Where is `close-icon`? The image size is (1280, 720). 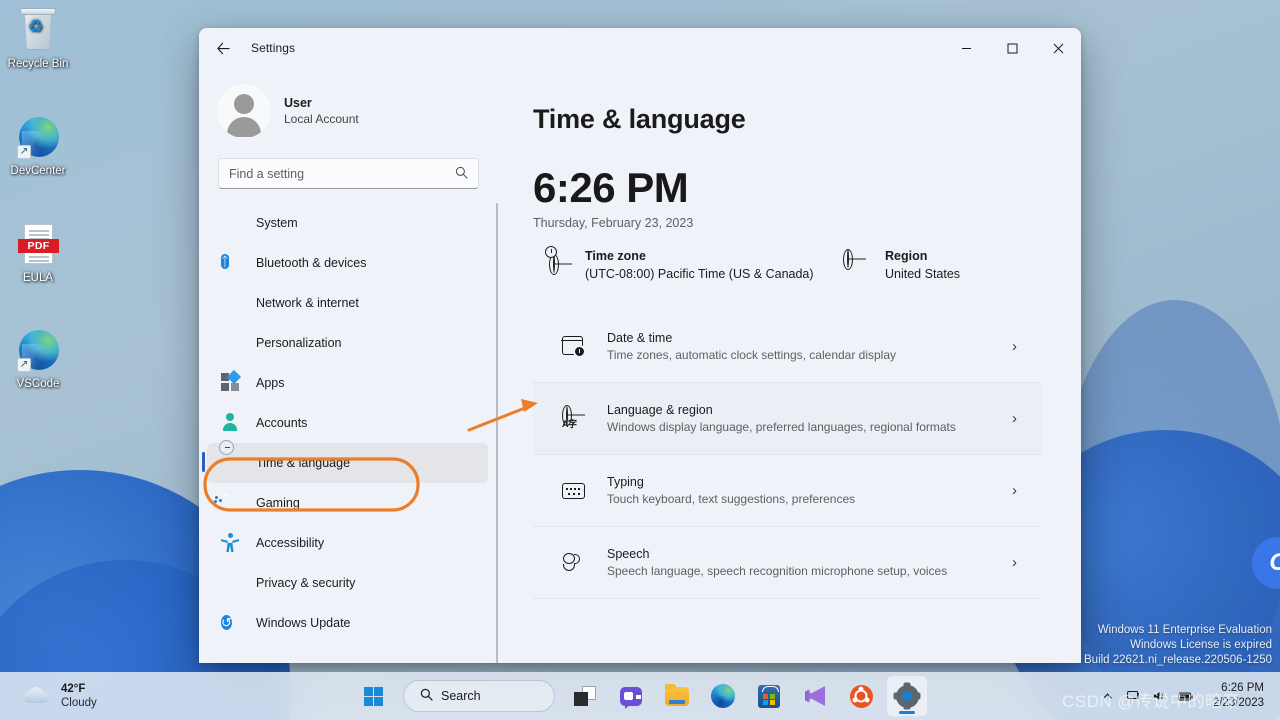 close-icon is located at coordinates (1058, 48).